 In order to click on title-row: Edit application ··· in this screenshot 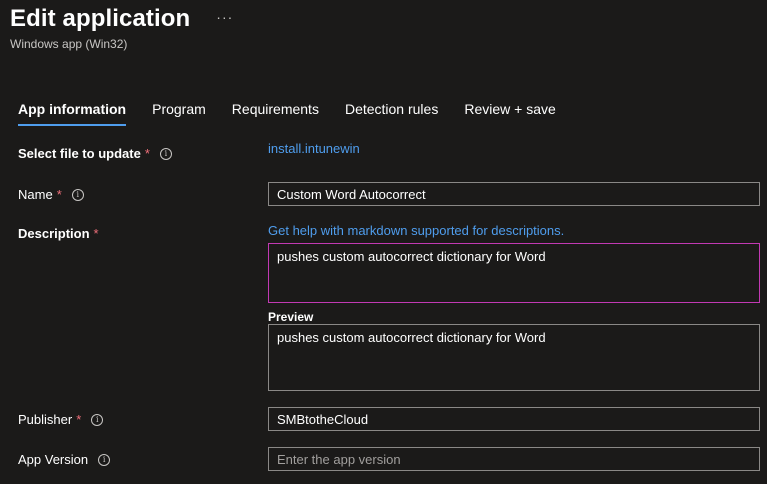, I will do `click(121, 19)`.